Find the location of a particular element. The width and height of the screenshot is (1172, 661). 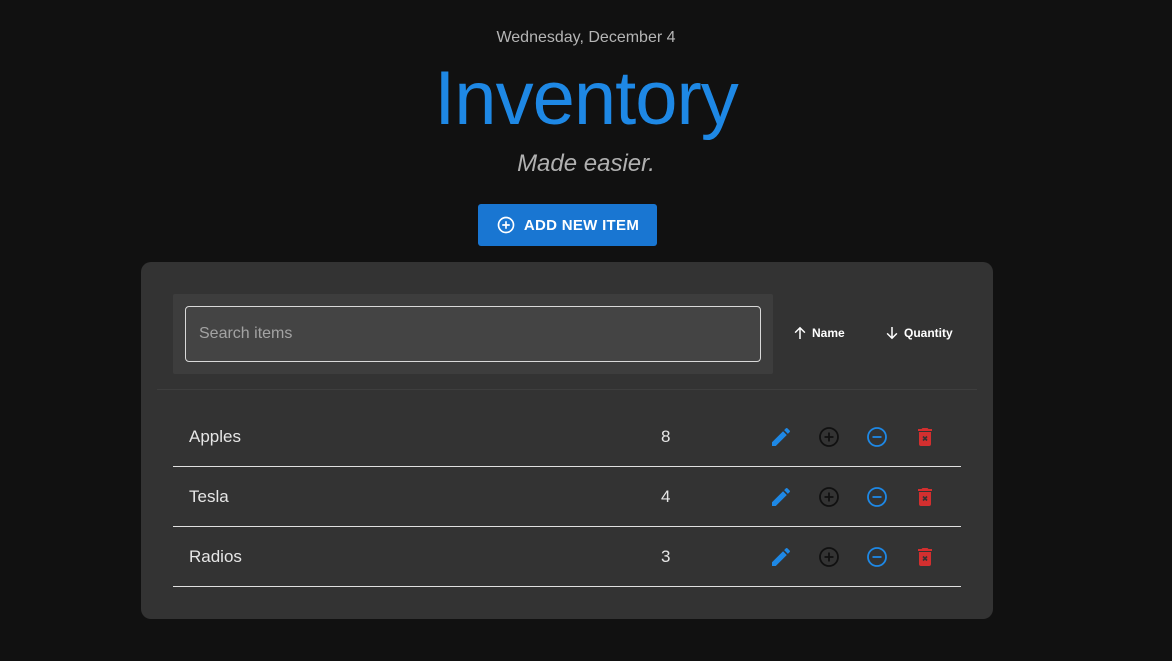

search-container is located at coordinates (473, 334).